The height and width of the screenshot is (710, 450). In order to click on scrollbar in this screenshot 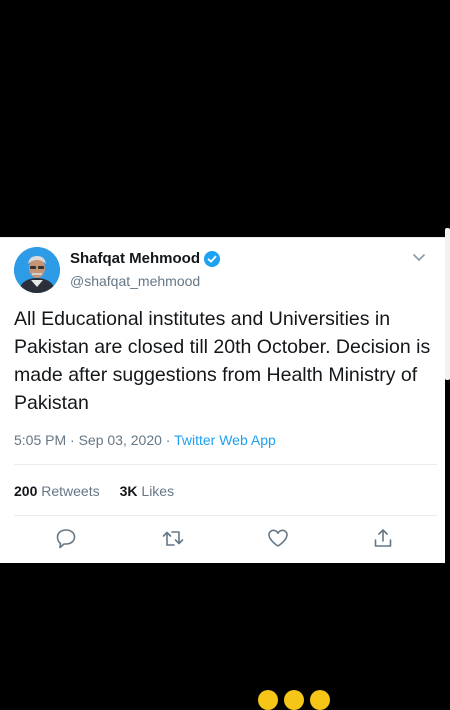, I will do `click(447, 304)`.